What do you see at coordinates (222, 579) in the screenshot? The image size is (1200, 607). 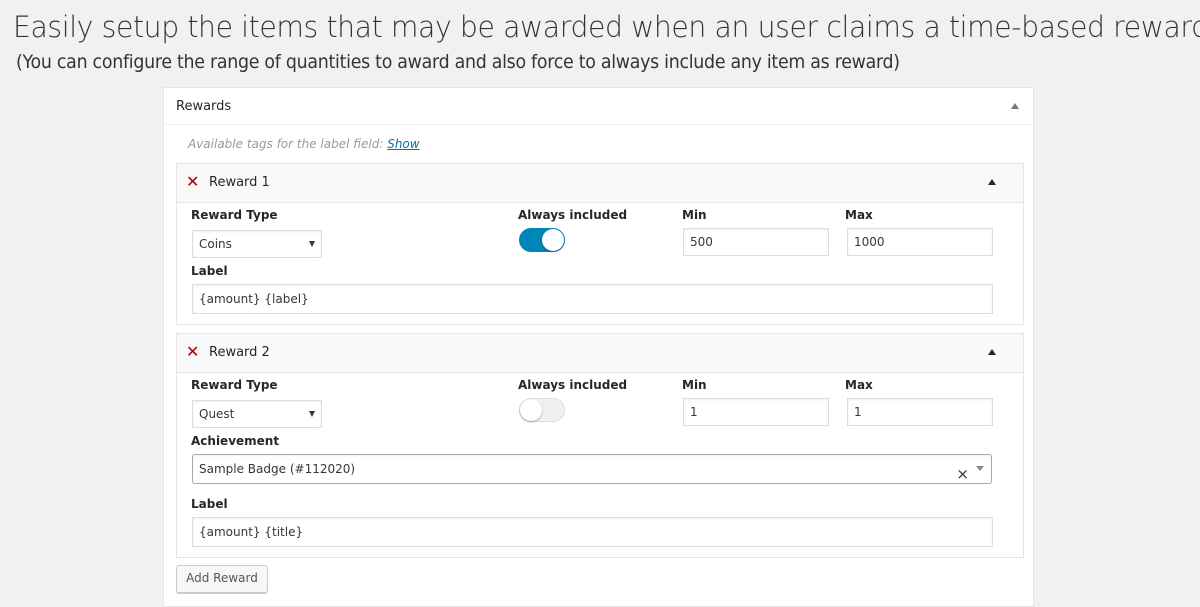 I see `add-reward-button: Add Reward` at bounding box center [222, 579].